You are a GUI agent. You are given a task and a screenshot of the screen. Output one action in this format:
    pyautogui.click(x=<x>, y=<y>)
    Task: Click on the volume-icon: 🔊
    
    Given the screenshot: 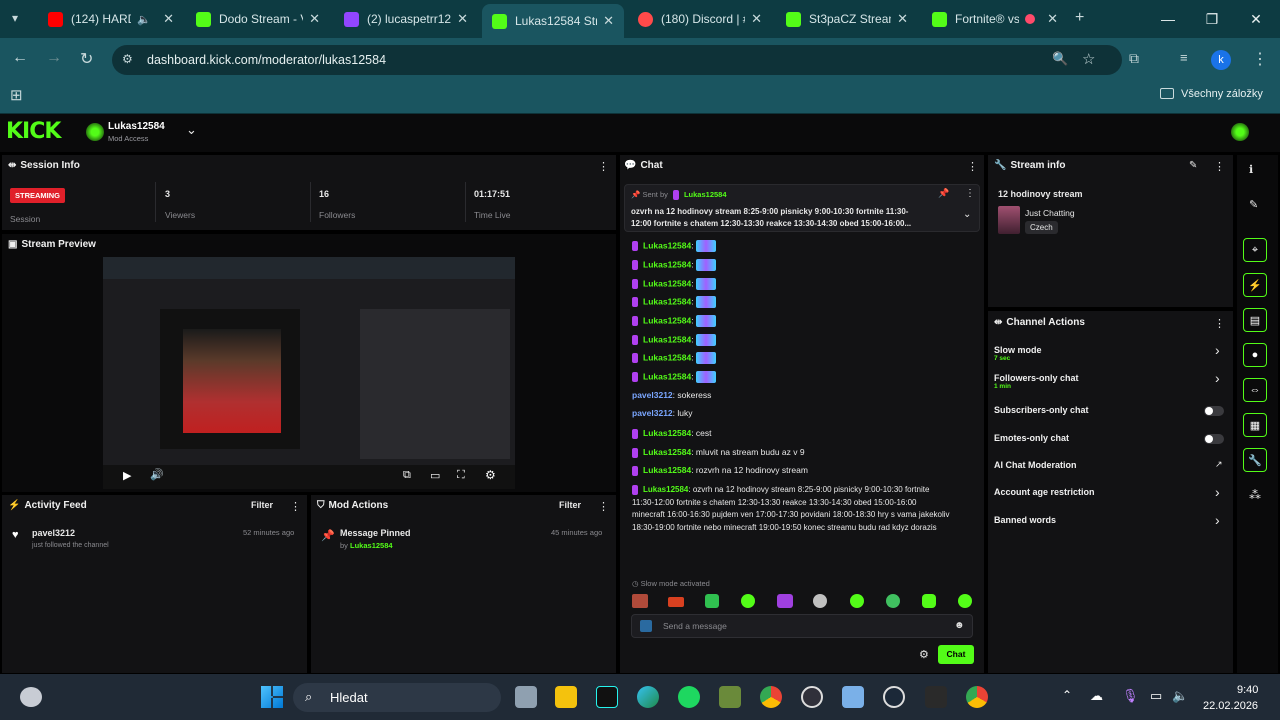 What is the action you would take?
    pyautogui.click(x=157, y=474)
    